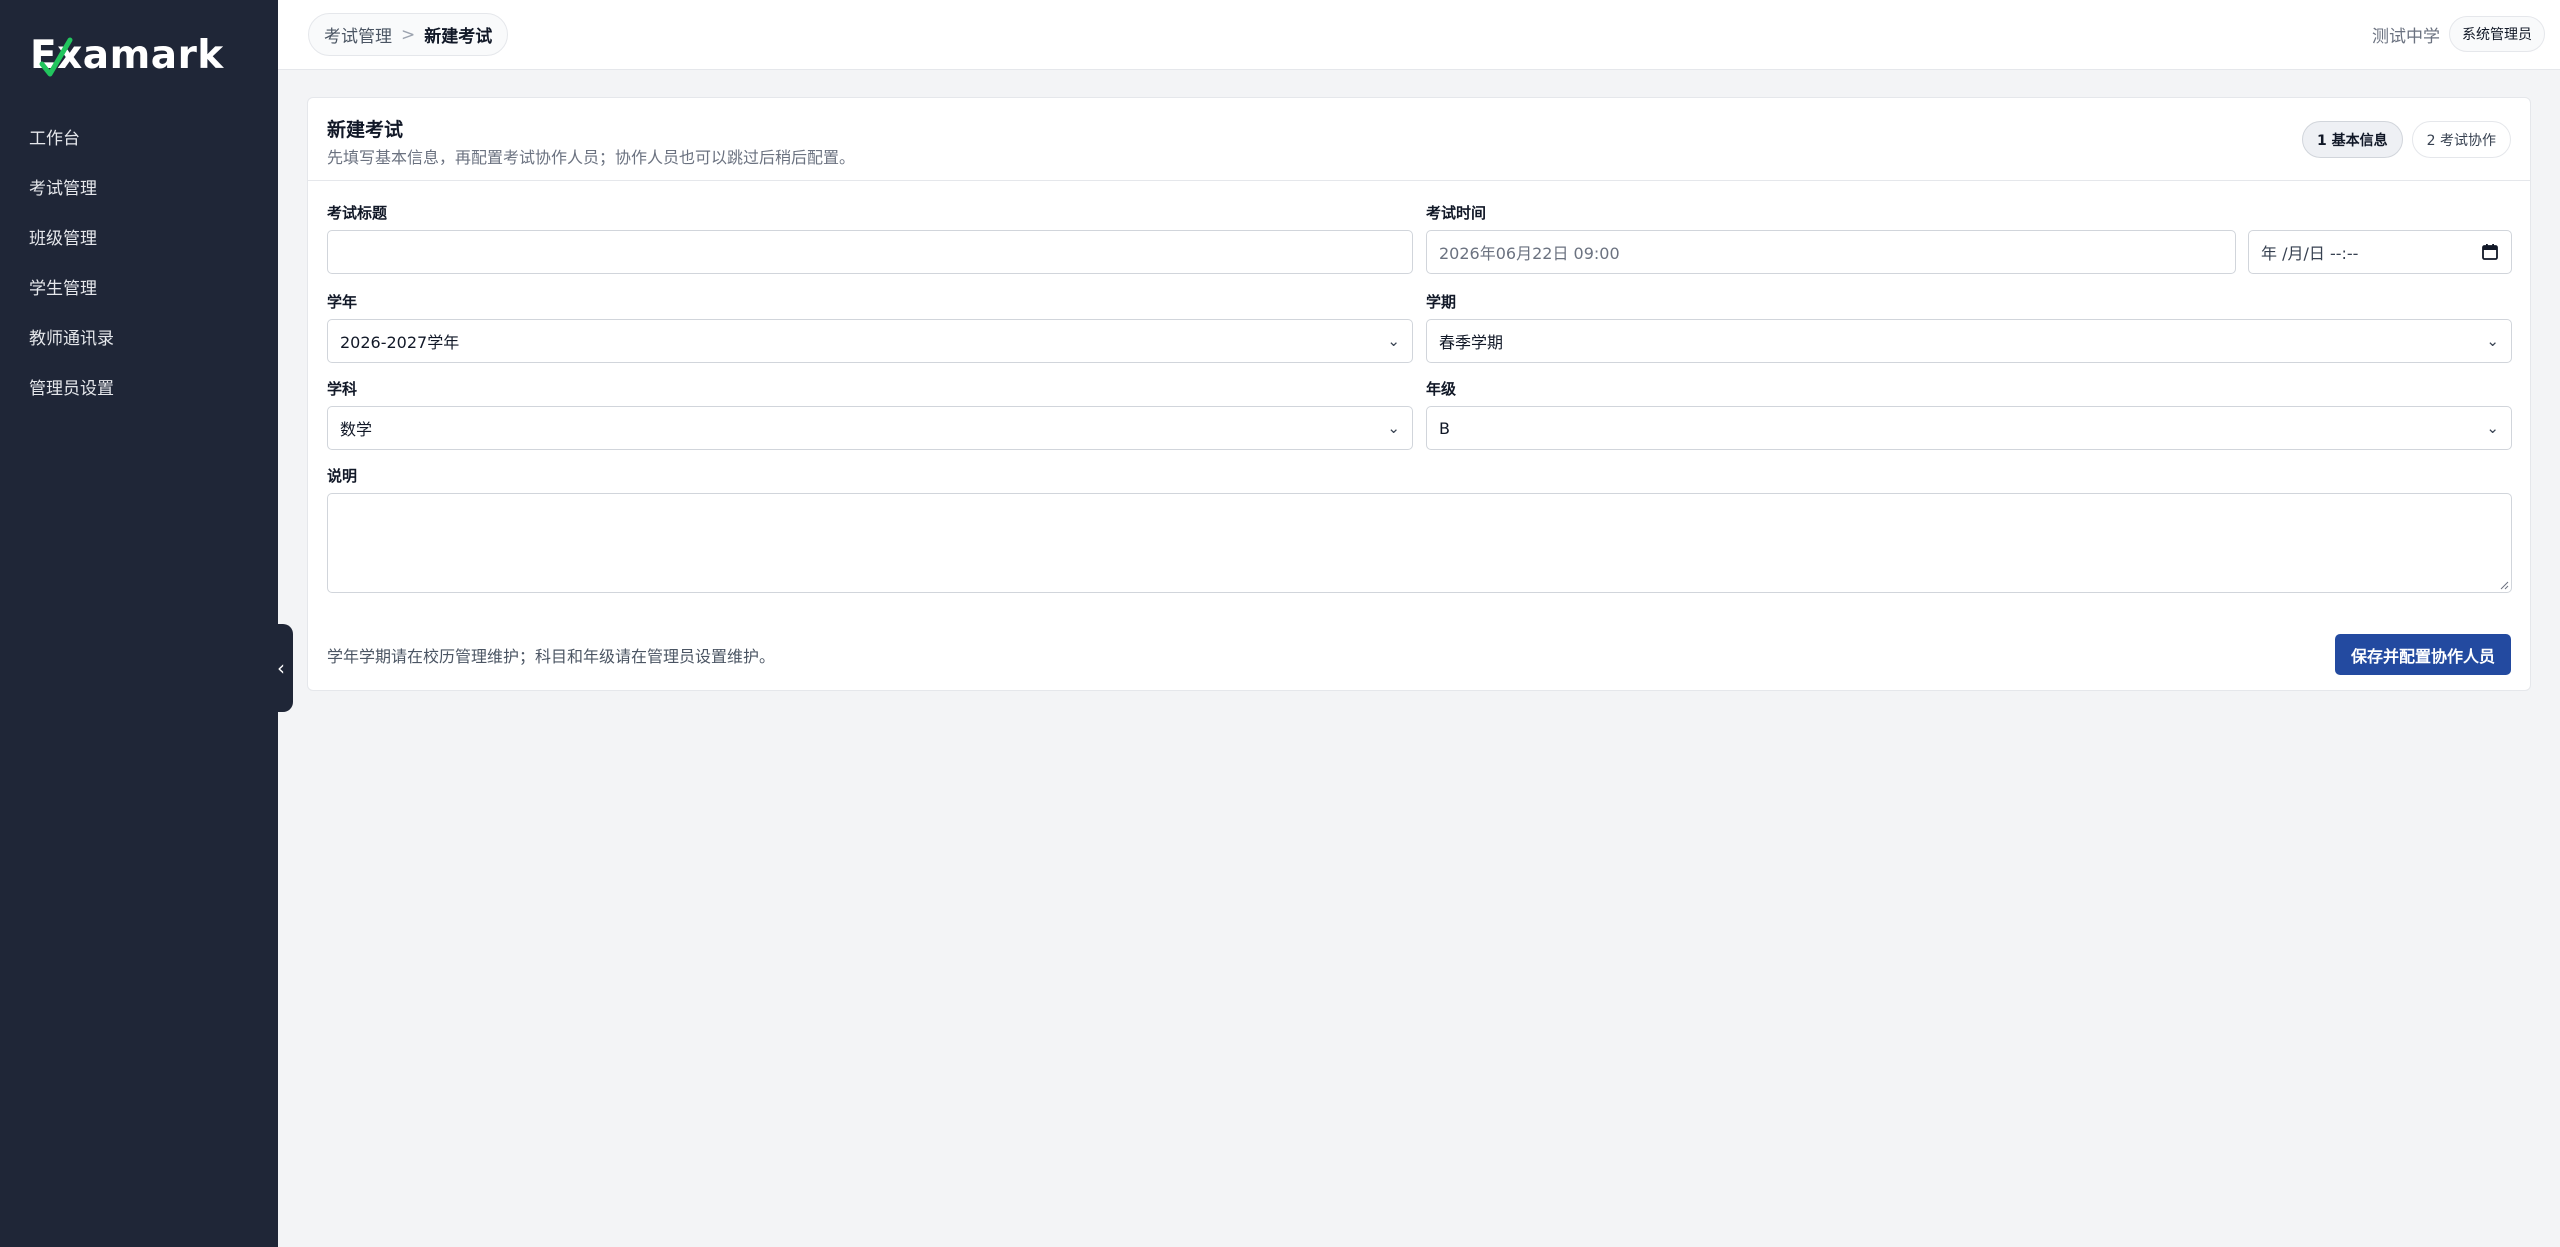  Describe the element at coordinates (2310, 253) in the screenshot. I see `exam-time-picker-value: 年 /月/日 --:--` at that location.